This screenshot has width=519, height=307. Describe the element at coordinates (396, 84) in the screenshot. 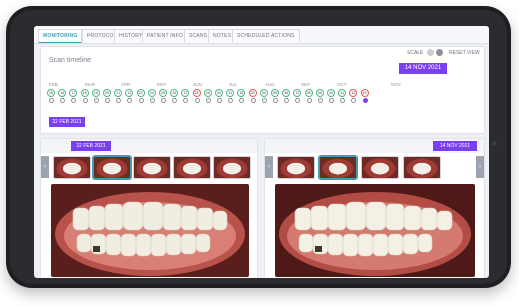

I see `timeline-month-label: NOV` at that location.